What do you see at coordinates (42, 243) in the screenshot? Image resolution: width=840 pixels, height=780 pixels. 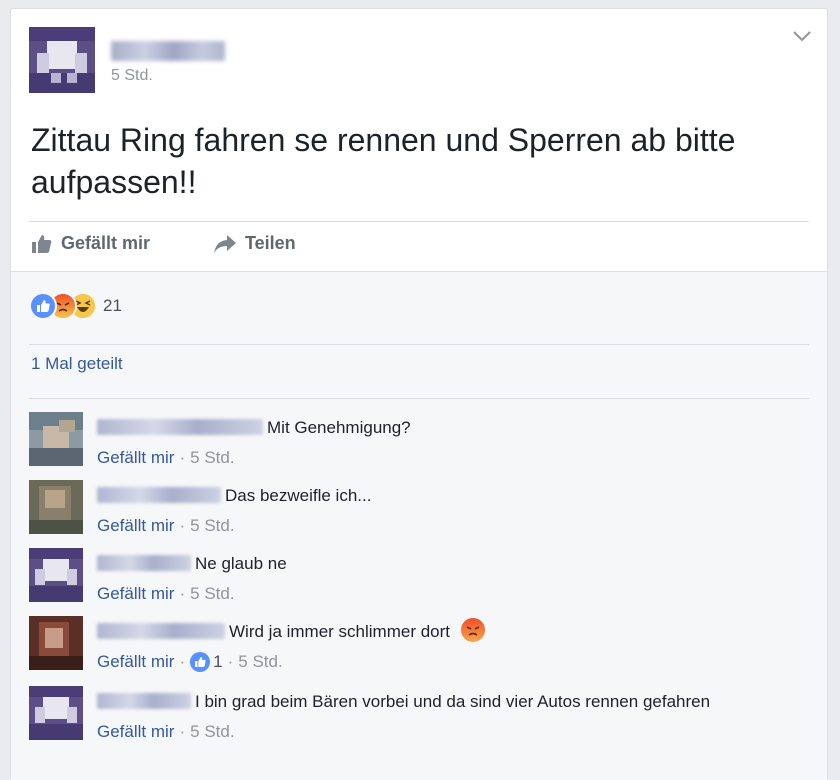 I see `thumbs-up-icon` at bounding box center [42, 243].